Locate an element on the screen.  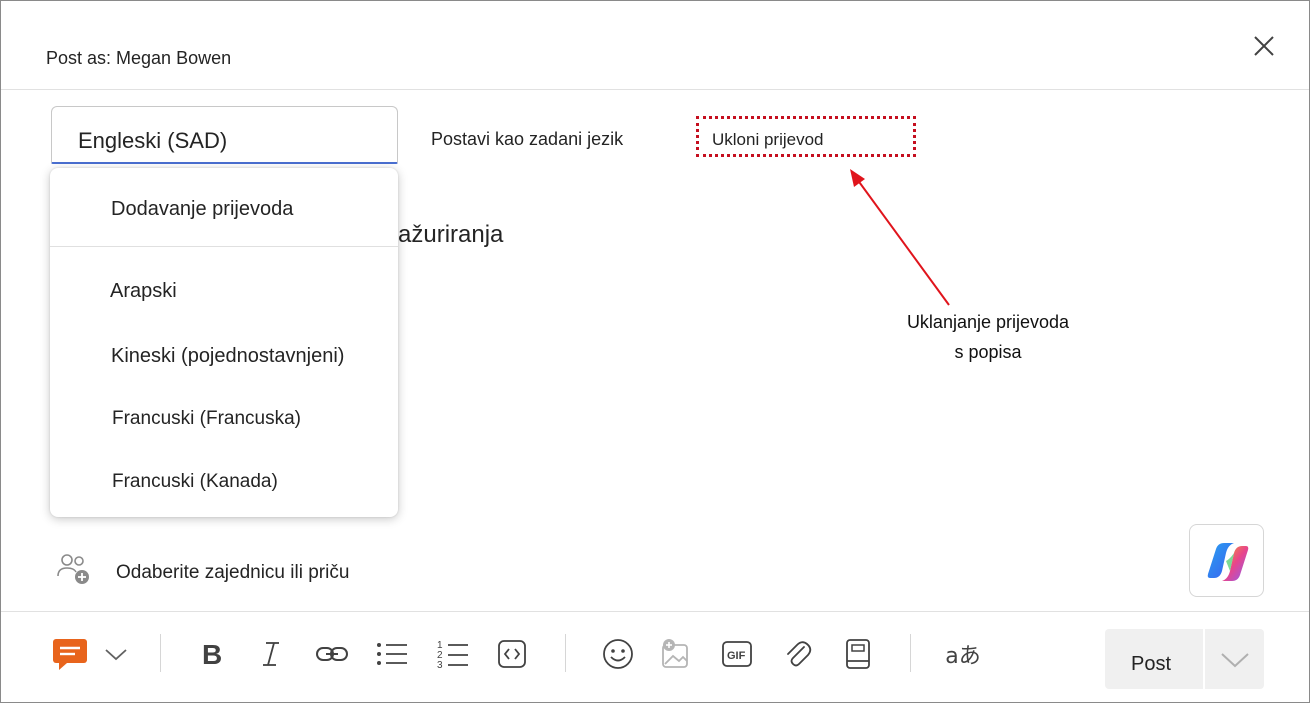
translate-icon: aあ is located at coordinates (963, 654).